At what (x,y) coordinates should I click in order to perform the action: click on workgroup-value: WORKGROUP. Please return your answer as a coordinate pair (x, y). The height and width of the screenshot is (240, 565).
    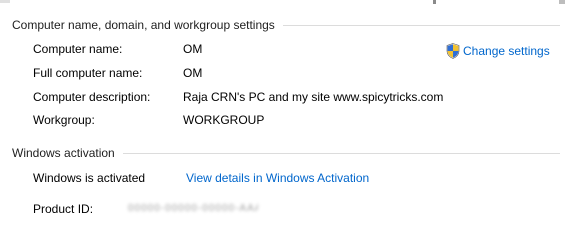
    Looking at the image, I should click on (224, 120).